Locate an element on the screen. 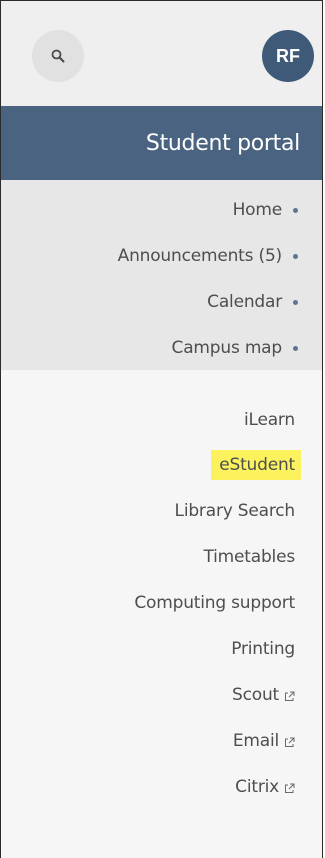 The image size is (325, 858). avatar: RF is located at coordinates (288, 56).